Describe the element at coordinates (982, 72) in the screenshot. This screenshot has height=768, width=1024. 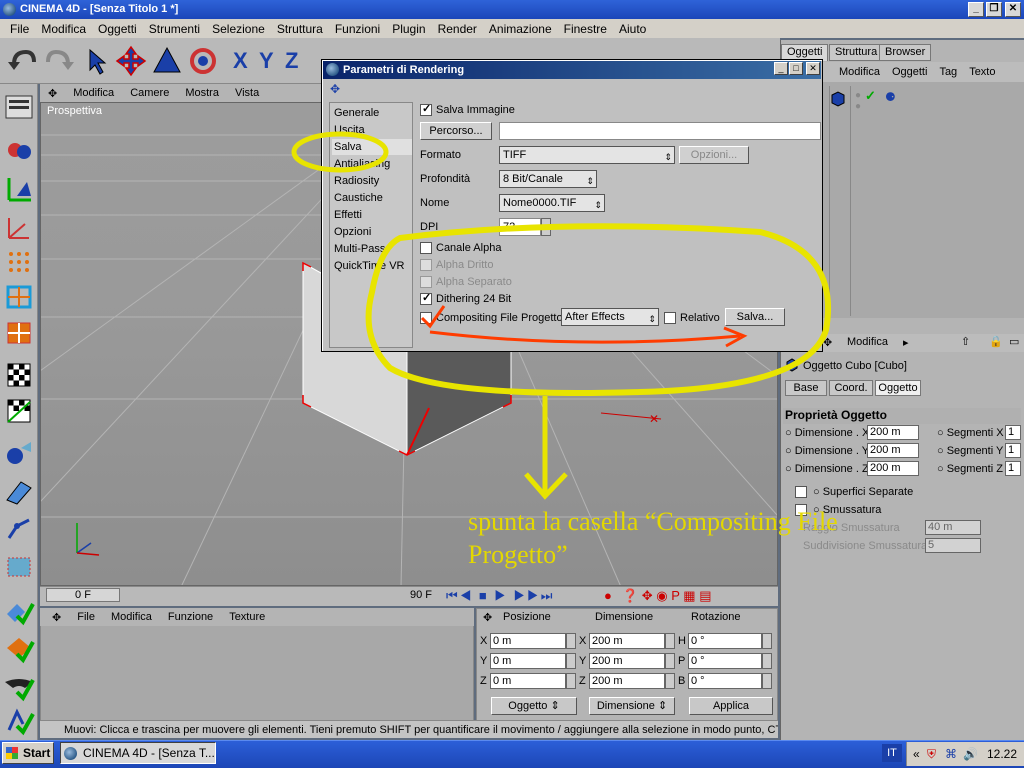
I see `obj-menu-texto: Texto` at that location.